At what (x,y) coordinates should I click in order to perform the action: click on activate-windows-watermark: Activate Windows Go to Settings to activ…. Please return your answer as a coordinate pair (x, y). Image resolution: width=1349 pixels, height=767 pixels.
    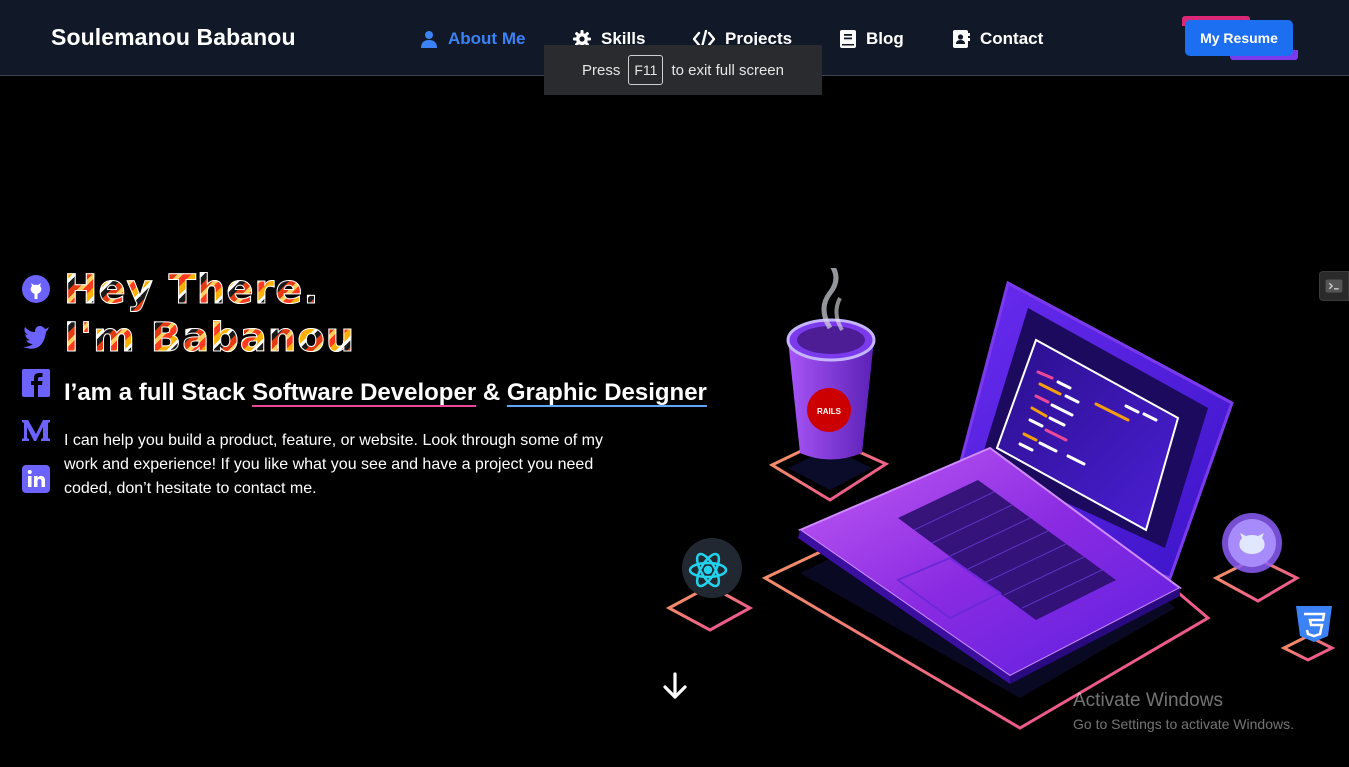
    Looking at the image, I should click on (1183, 711).